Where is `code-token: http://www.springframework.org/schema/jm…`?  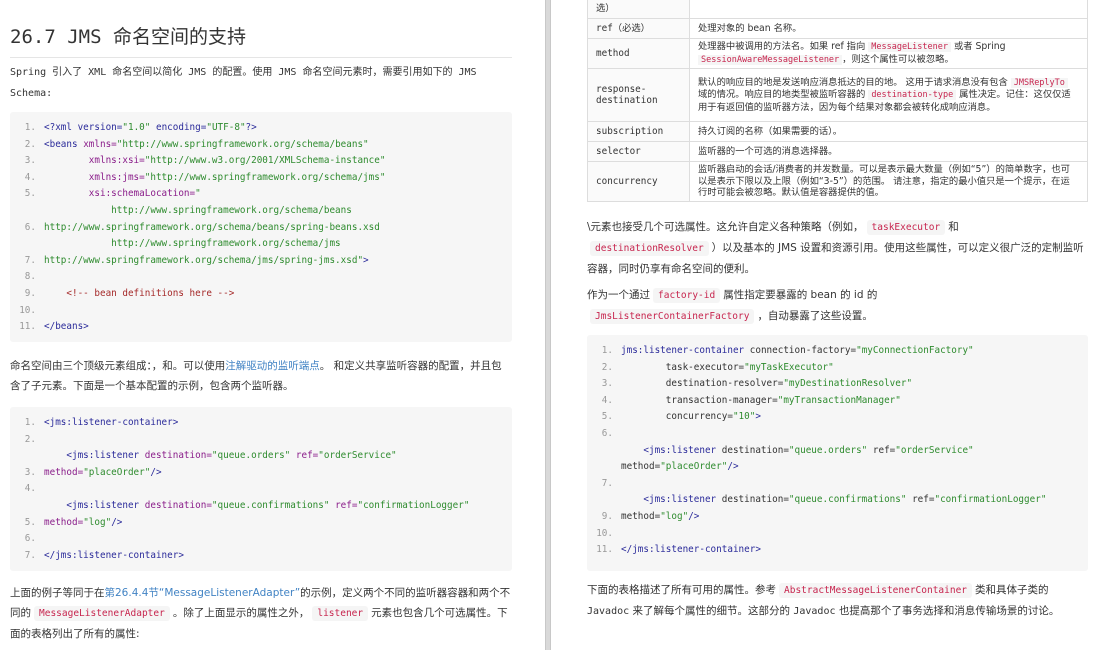
code-token: http://www.springframework.org/schema/jm… is located at coordinates (192, 244).